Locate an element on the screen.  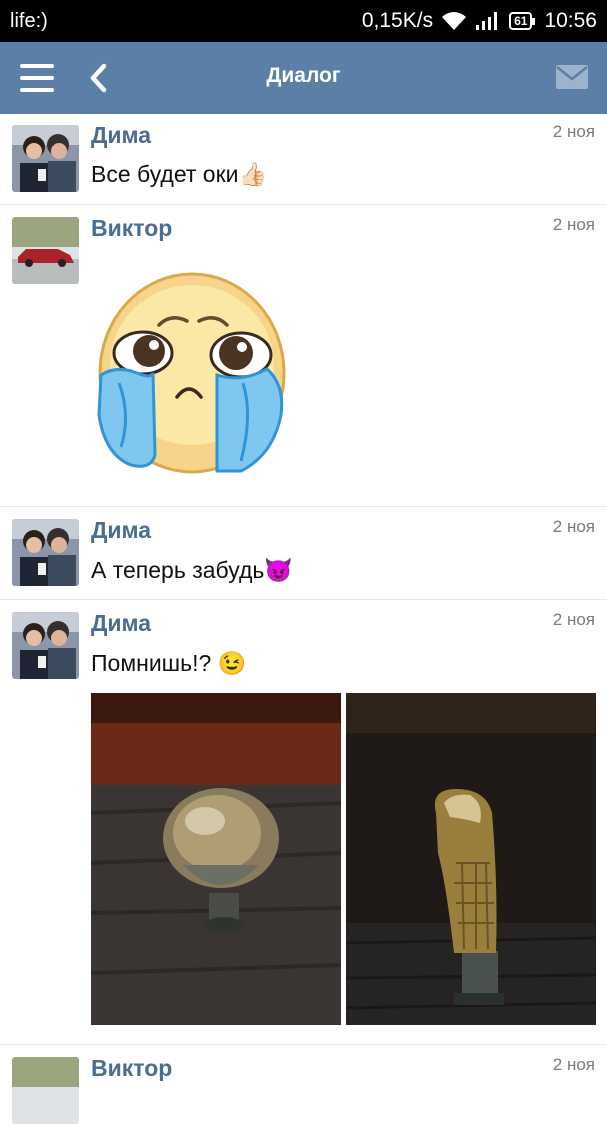
message-text: Помнишь!? 😉 is located at coordinates (169, 663).